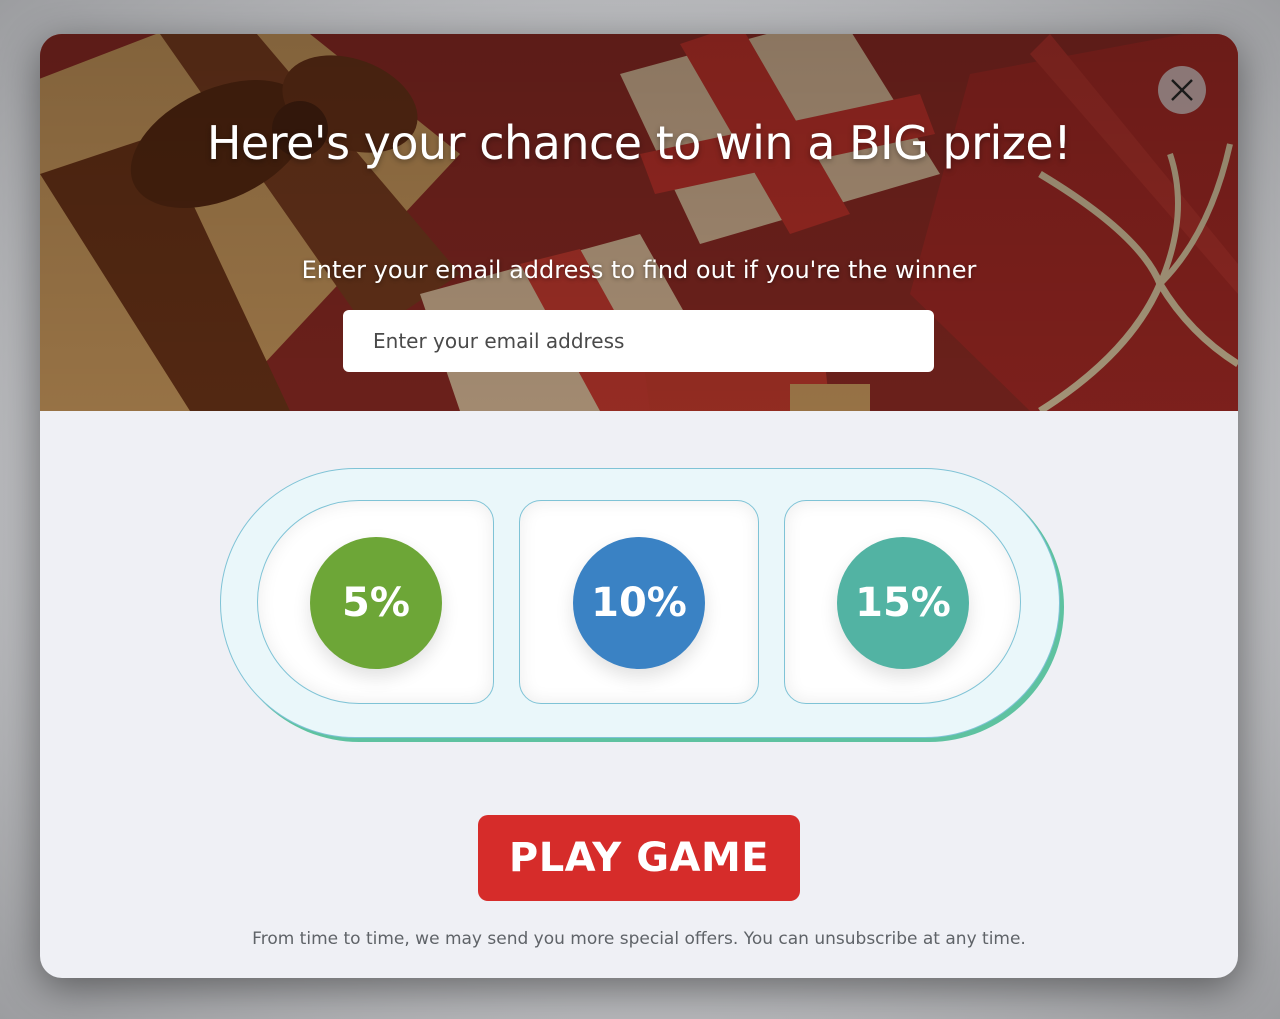 This screenshot has width=1280, height=1019. What do you see at coordinates (638, 341) in the screenshot?
I see `email-input` at bounding box center [638, 341].